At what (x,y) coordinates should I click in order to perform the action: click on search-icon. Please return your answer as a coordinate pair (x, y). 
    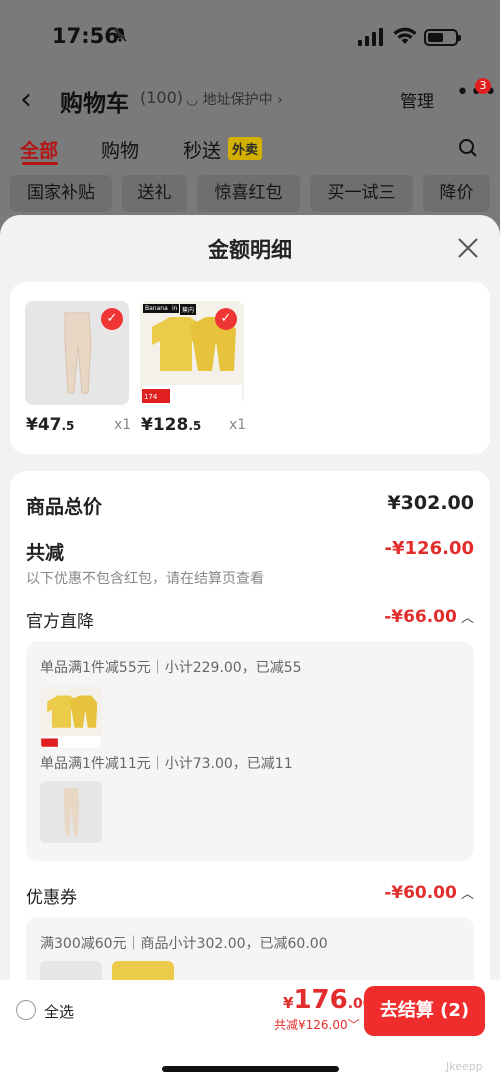
    Looking at the image, I should click on (468, 150).